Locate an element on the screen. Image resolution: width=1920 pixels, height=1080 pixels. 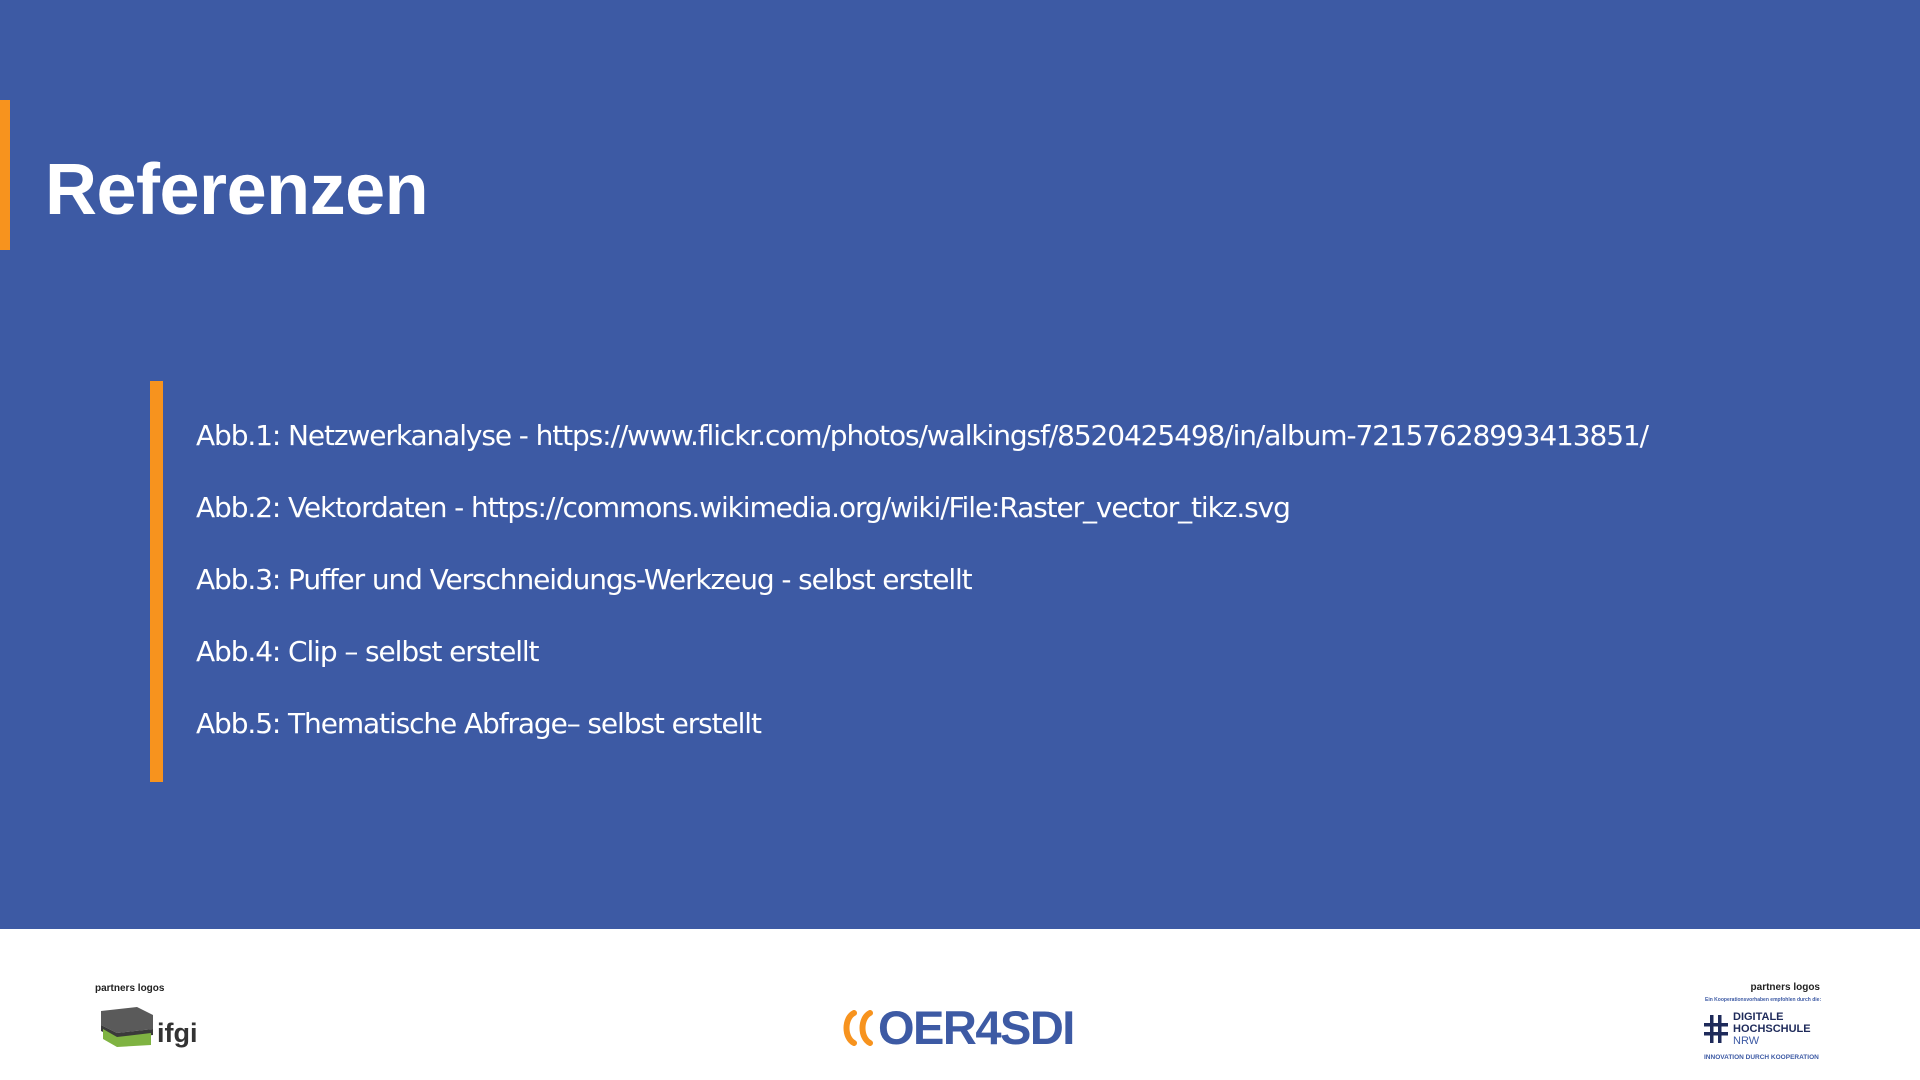
cooperation-tagline: INNOVATION DURCH KOOPERATION is located at coordinates (1761, 1057).